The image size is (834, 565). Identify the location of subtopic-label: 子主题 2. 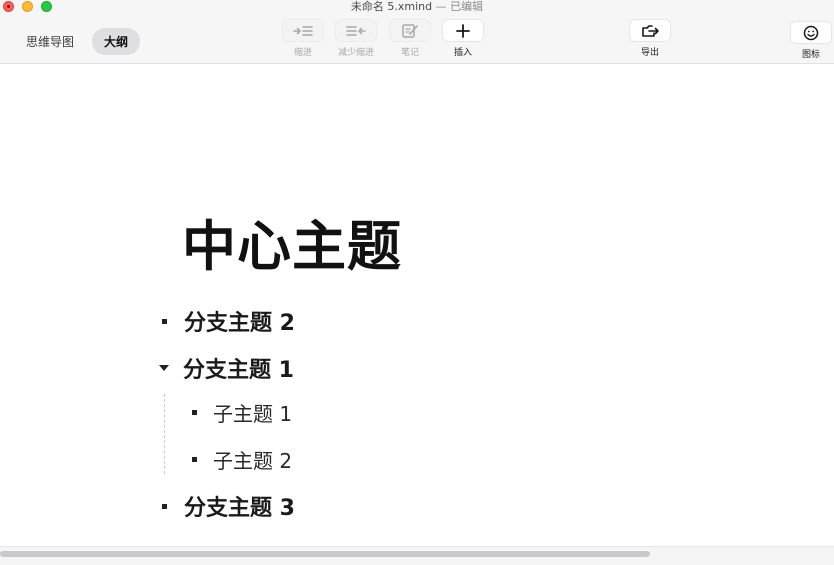
(252, 459).